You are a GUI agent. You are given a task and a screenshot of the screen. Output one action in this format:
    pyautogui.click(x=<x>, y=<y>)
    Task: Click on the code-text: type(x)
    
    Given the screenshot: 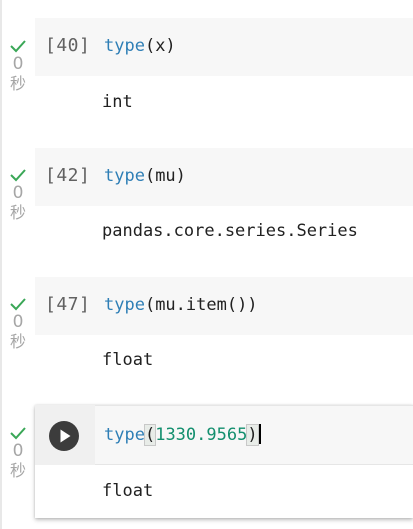 What is the action you would take?
    pyautogui.click(x=140, y=46)
    